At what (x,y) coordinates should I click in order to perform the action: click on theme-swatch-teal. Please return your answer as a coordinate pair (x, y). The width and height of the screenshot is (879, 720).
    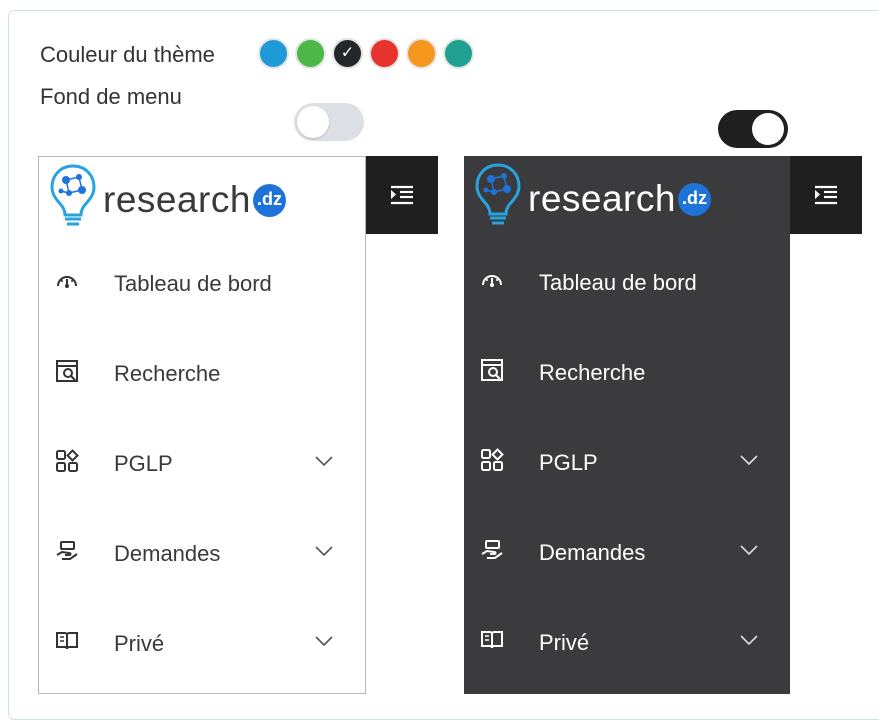
    Looking at the image, I should click on (458, 53).